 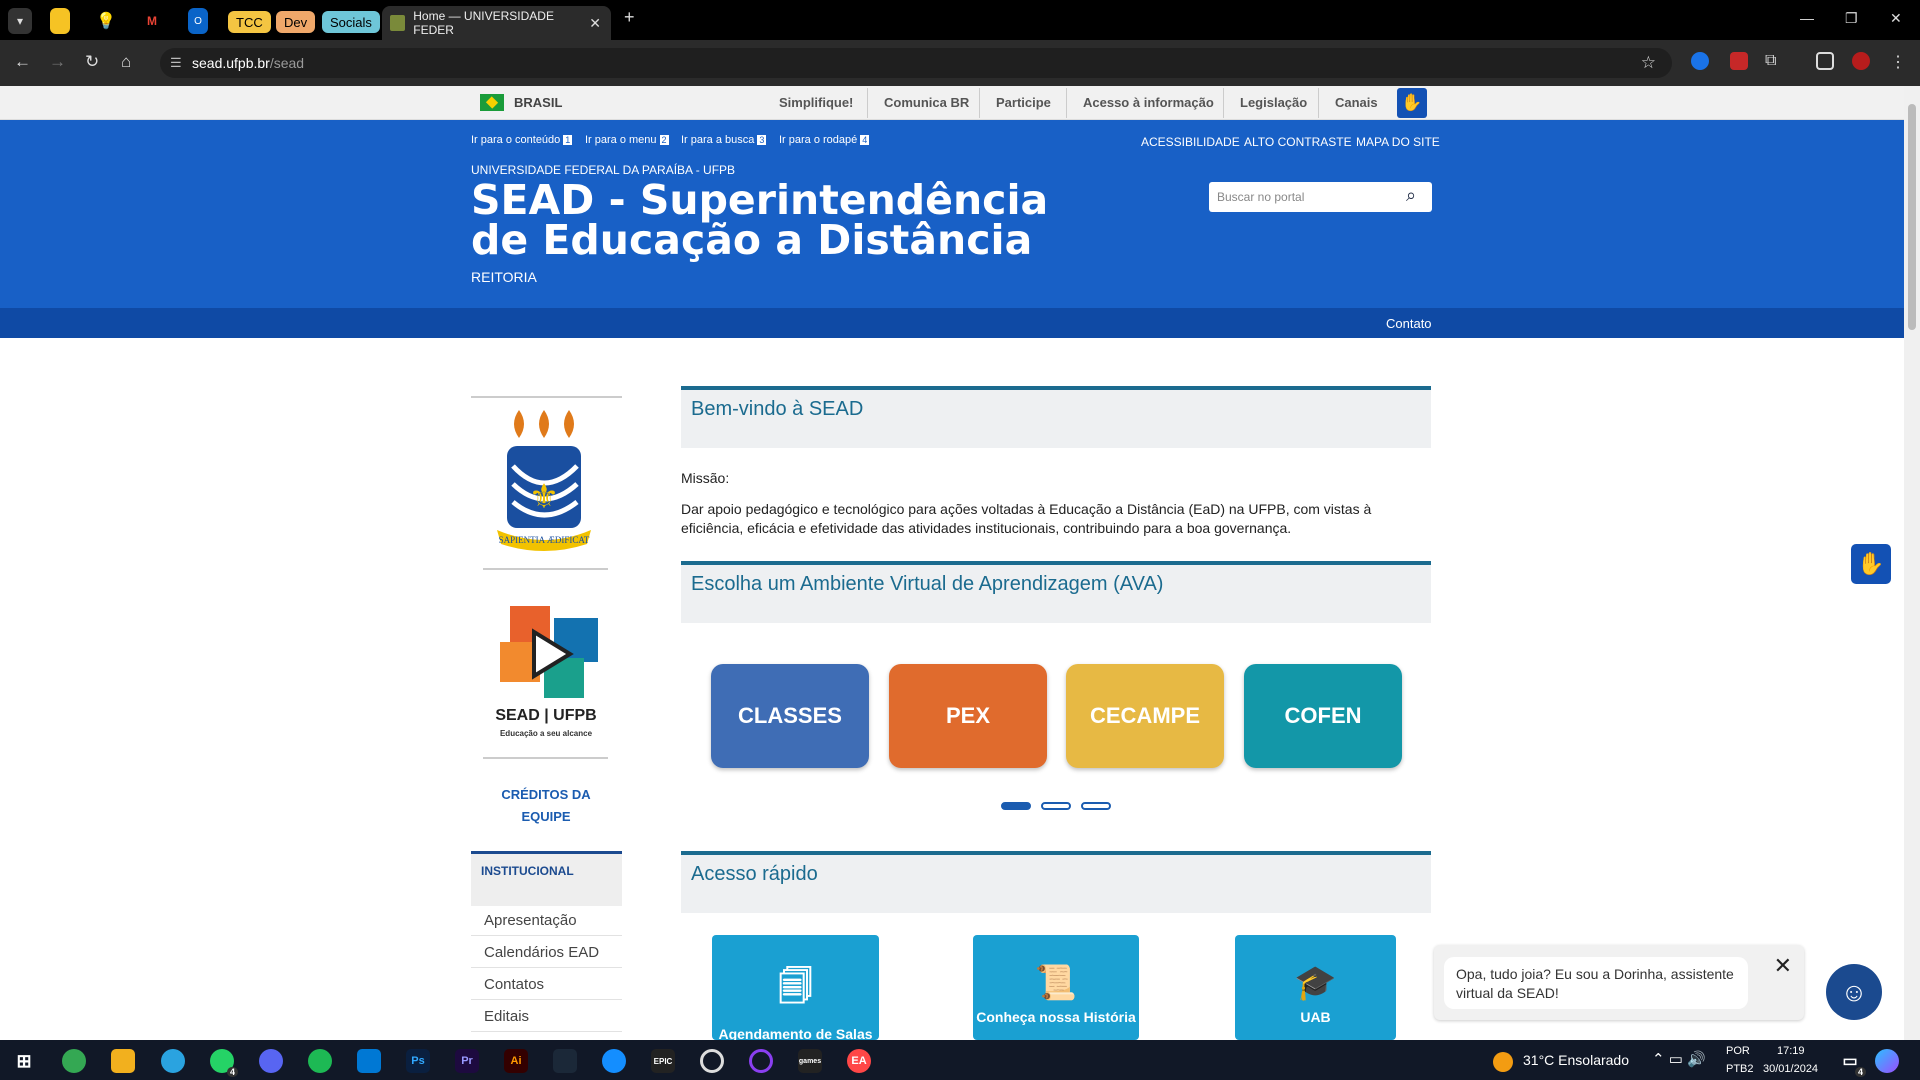 I want to click on search-input: Buscar no portal, so click(x=1320, y=197).